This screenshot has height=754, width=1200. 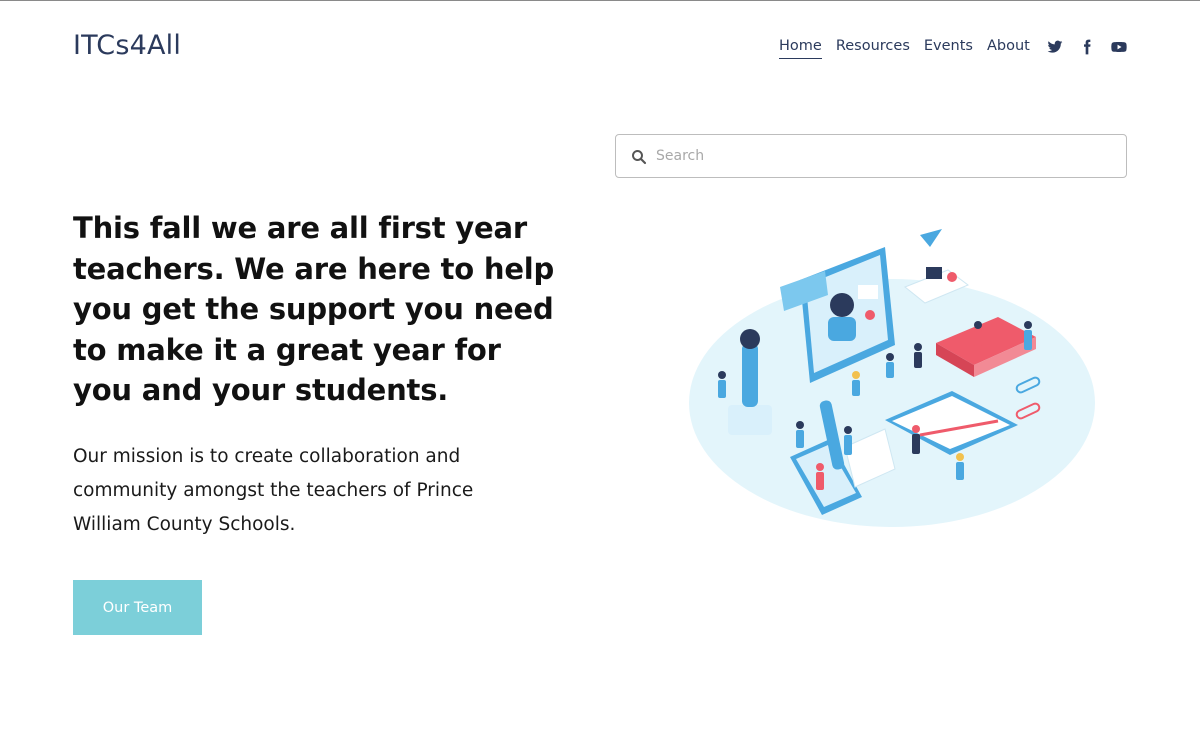 I want to click on twitter-icon, so click(x=1055, y=47).